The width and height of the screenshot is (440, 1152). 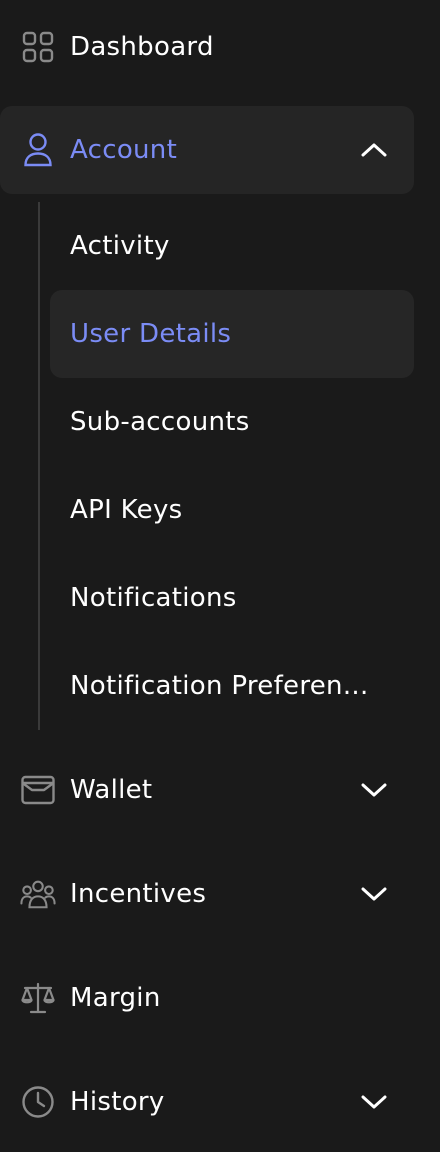 What do you see at coordinates (38, 998) in the screenshot?
I see `scale-icon` at bounding box center [38, 998].